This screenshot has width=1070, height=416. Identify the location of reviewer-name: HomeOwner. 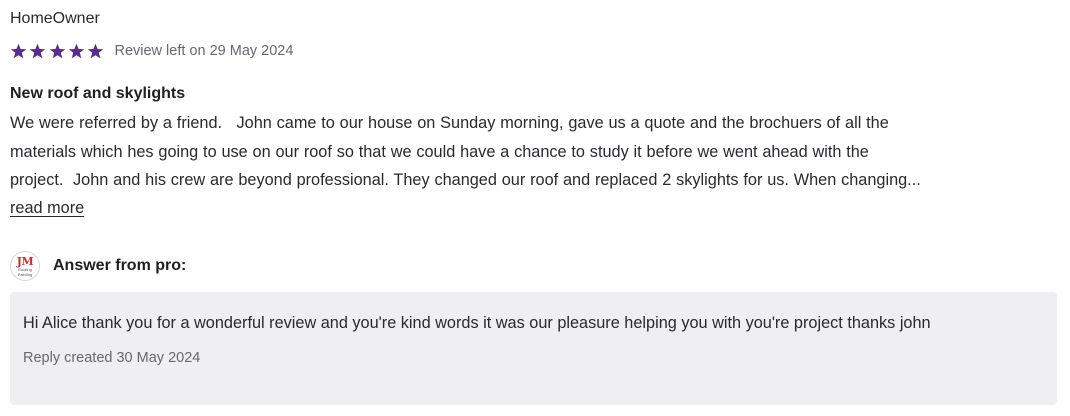
(55, 18).